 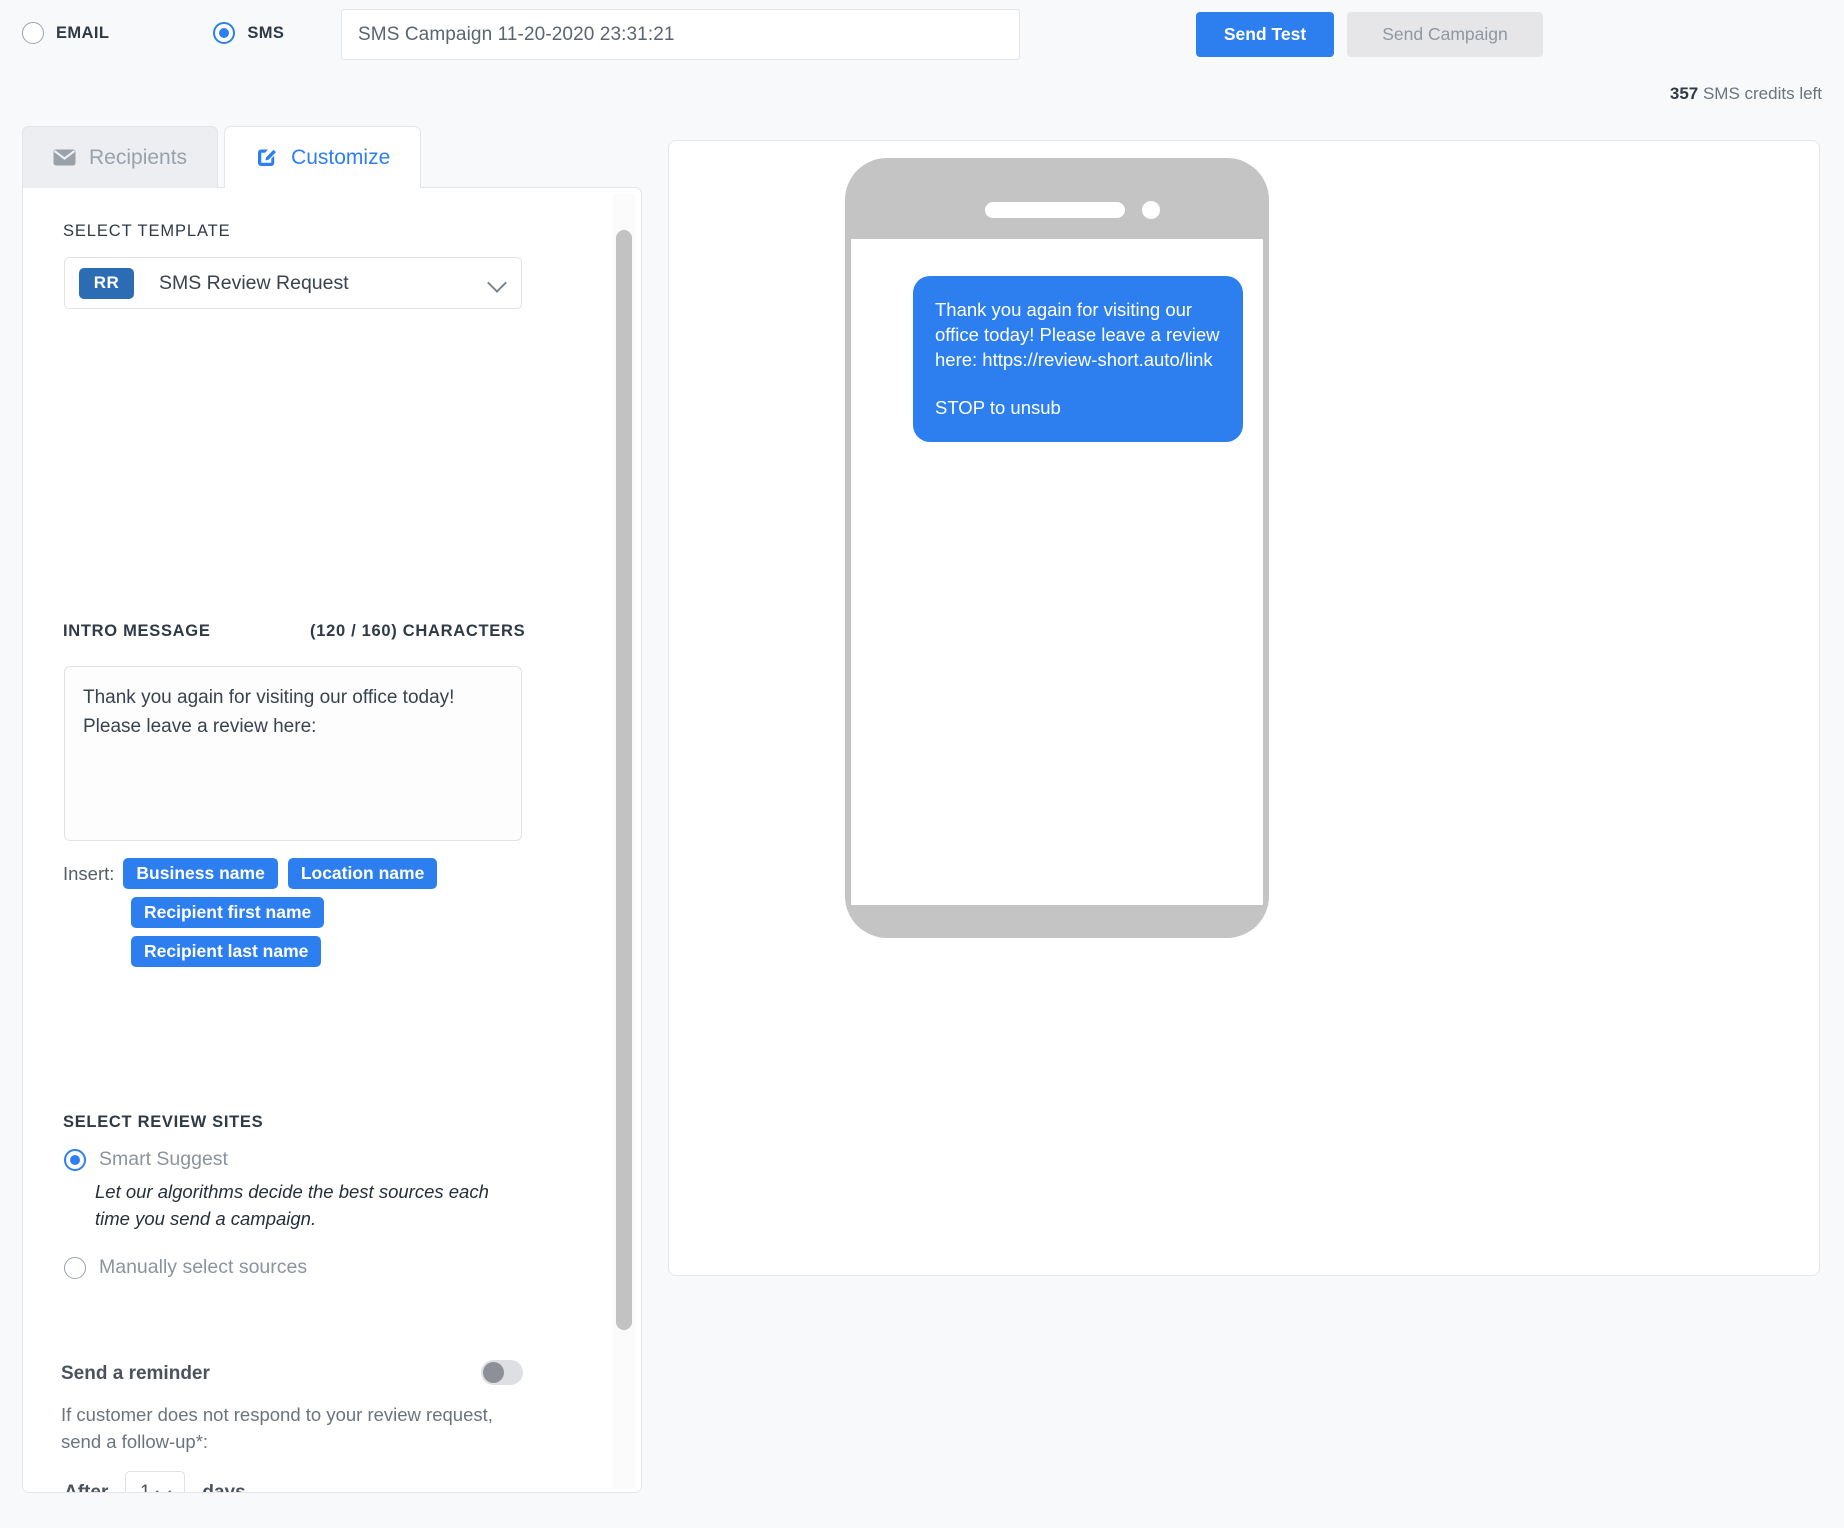 What do you see at coordinates (75, 1267) in the screenshot?
I see `radio-manual-select-icon` at bounding box center [75, 1267].